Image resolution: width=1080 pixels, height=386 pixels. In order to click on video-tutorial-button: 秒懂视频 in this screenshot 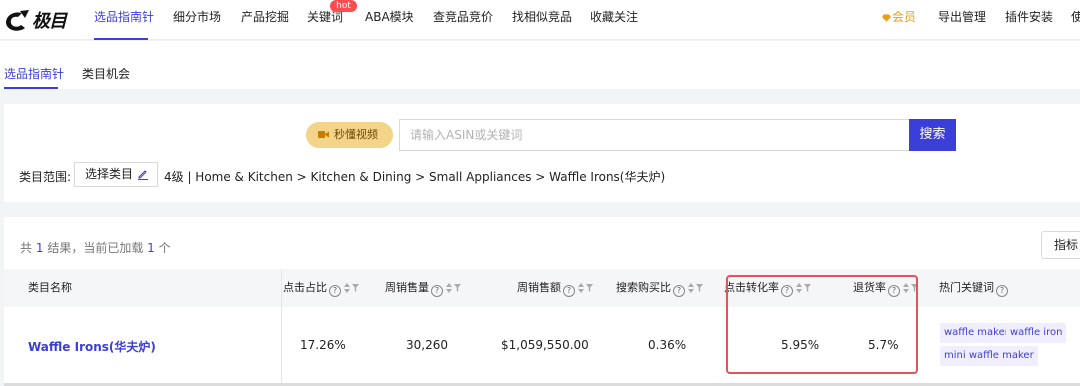, I will do `click(349, 135)`.